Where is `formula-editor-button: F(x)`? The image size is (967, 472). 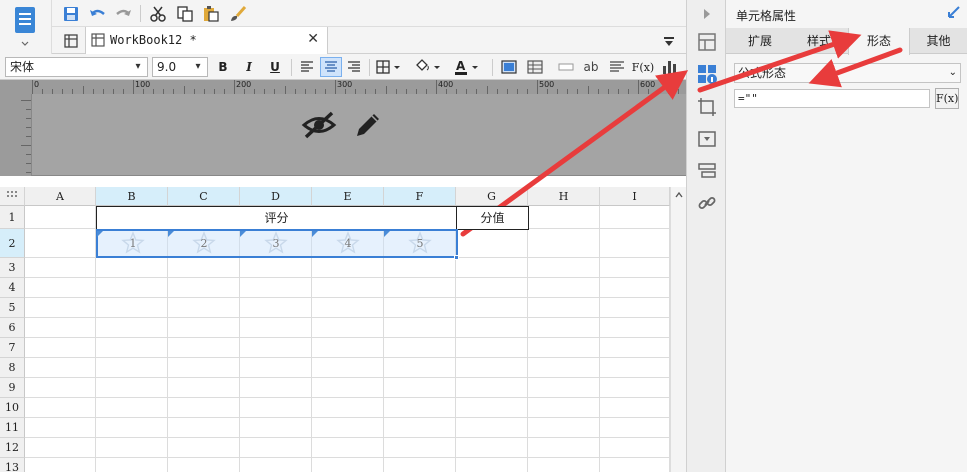 formula-editor-button: F(x) is located at coordinates (947, 98).